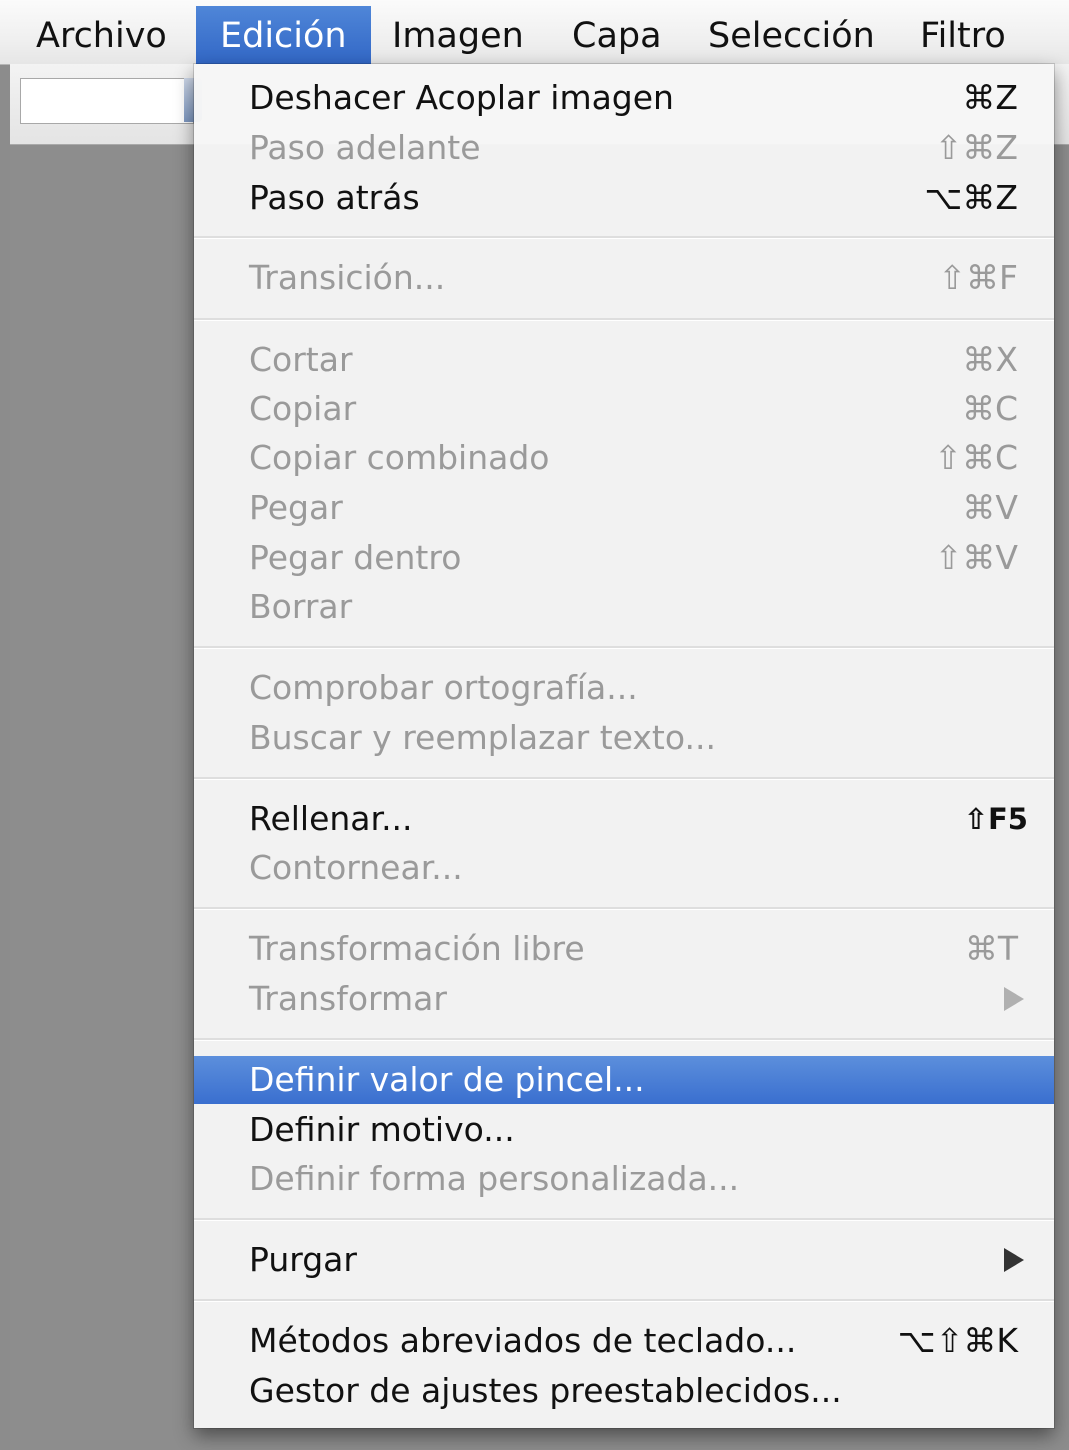 The image size is (1069, 1450). I want to click on menu-item-deshacer: Deshacer Acoplar imagen ⌘Z, so click(624, 98).